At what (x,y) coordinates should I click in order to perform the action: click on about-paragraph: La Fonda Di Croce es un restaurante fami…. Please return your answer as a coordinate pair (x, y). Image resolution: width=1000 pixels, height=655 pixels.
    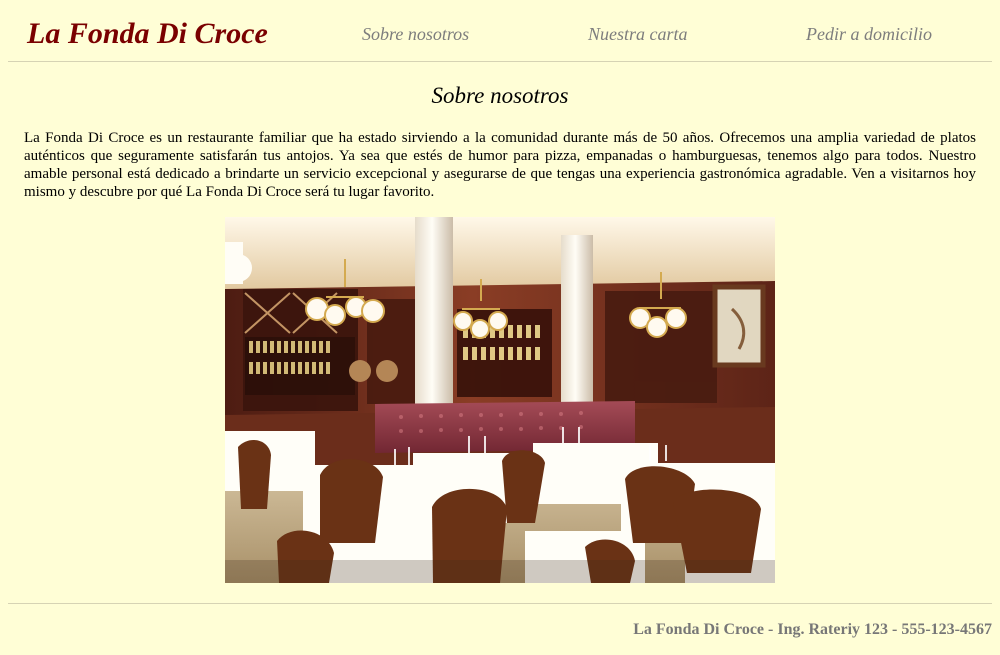
    Looking at the image, I should click on (500, 165).